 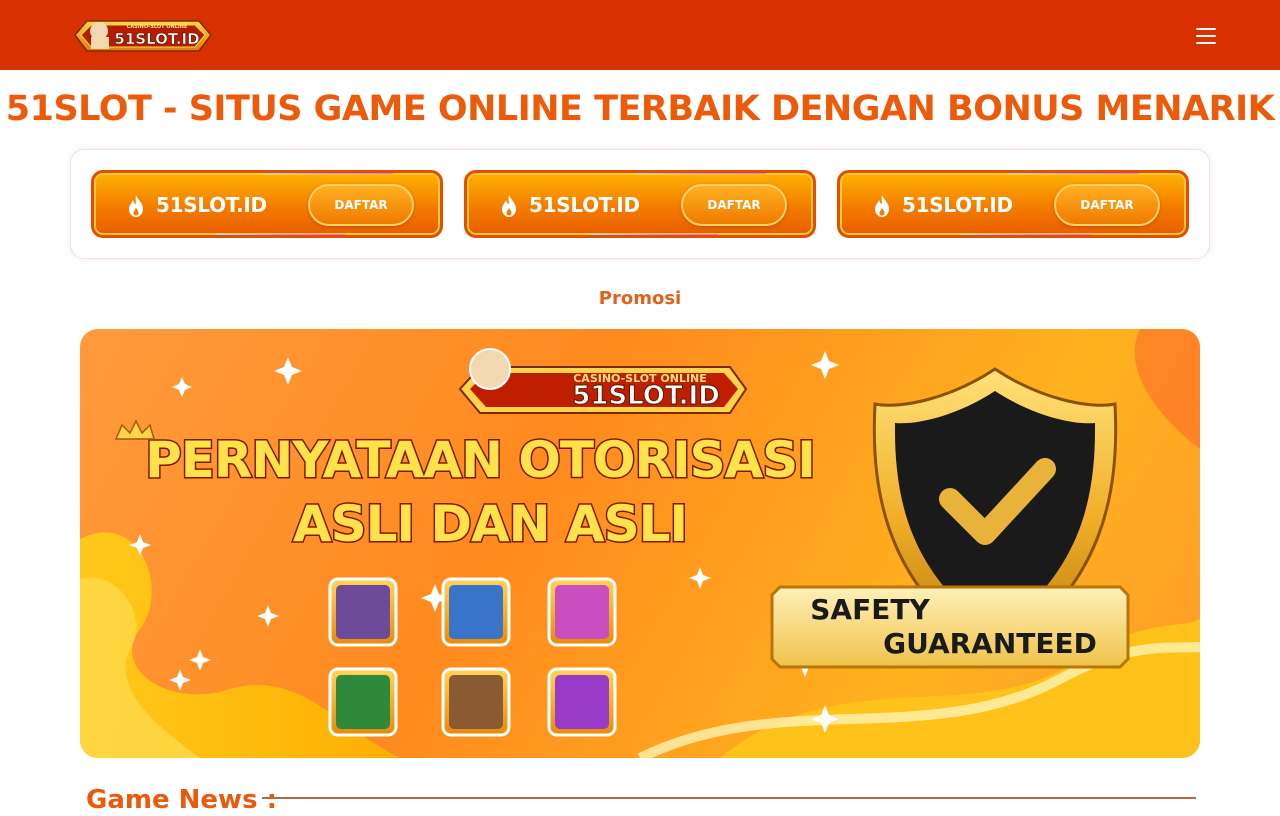 I want to click on news-section-title: Game News :, so click(x=182, y=800).